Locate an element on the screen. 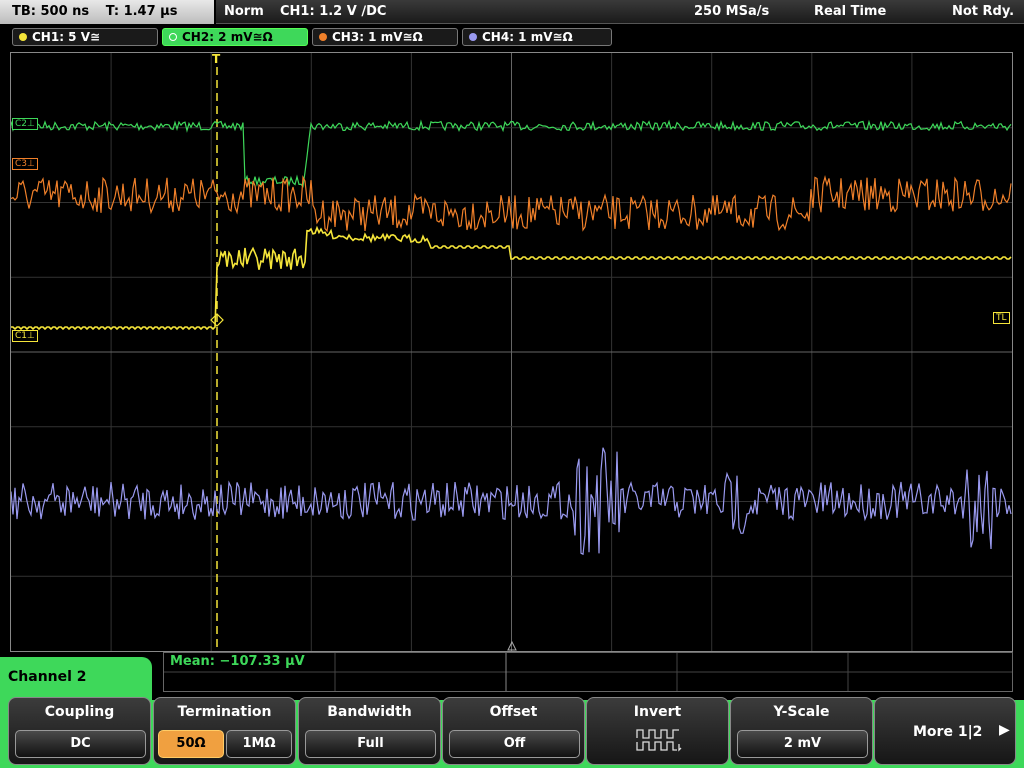  yscale-title: Y-Scale is located at coordinates (801, 712).